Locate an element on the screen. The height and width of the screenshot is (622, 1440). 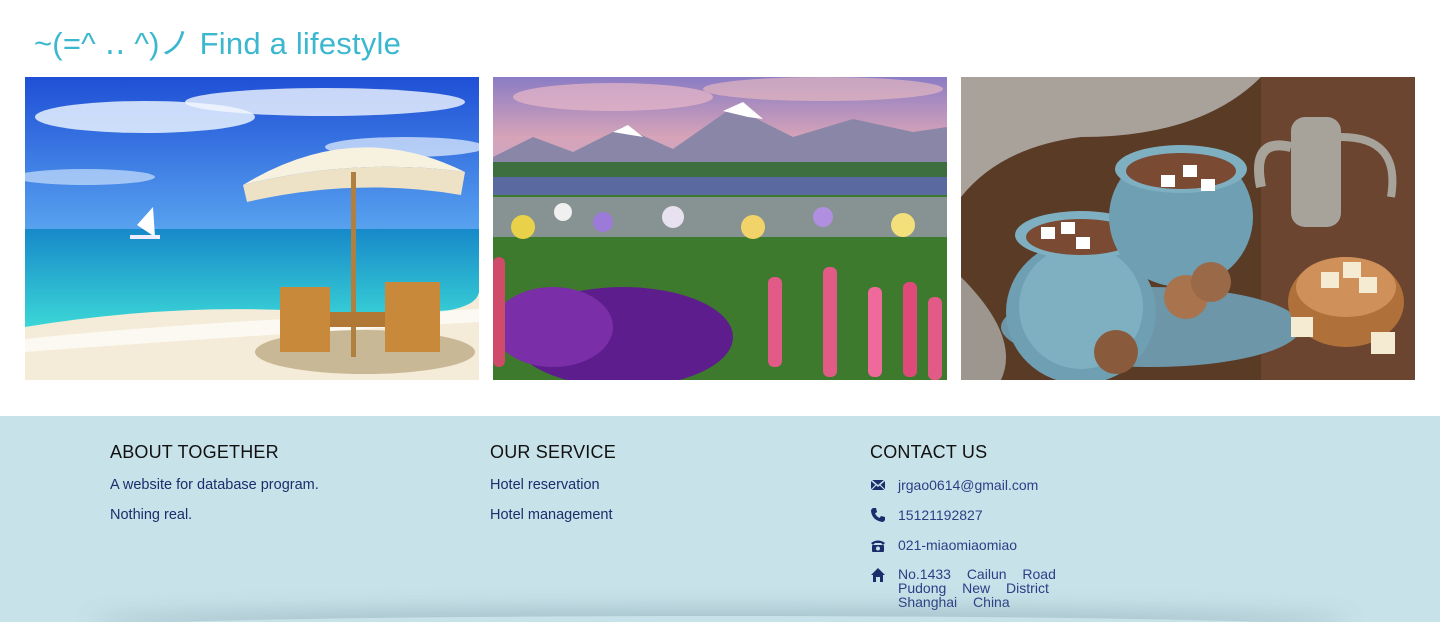
desk-phone-icon is located at coordinates (878, 546).